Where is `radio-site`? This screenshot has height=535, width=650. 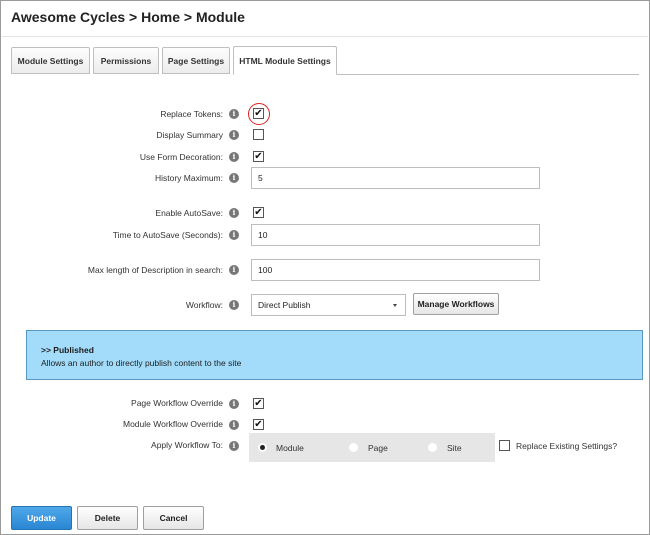
radio-site is located at coordinates (432, 447).